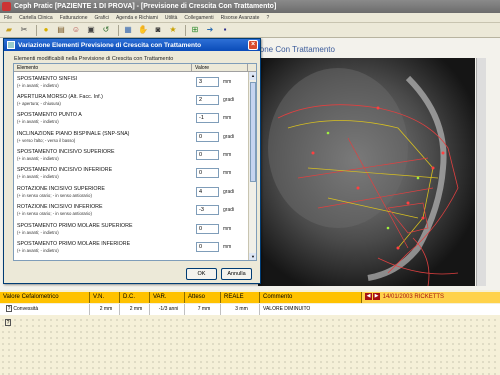  I want to click on cell-reale: 3 mm, so click(240, 309).